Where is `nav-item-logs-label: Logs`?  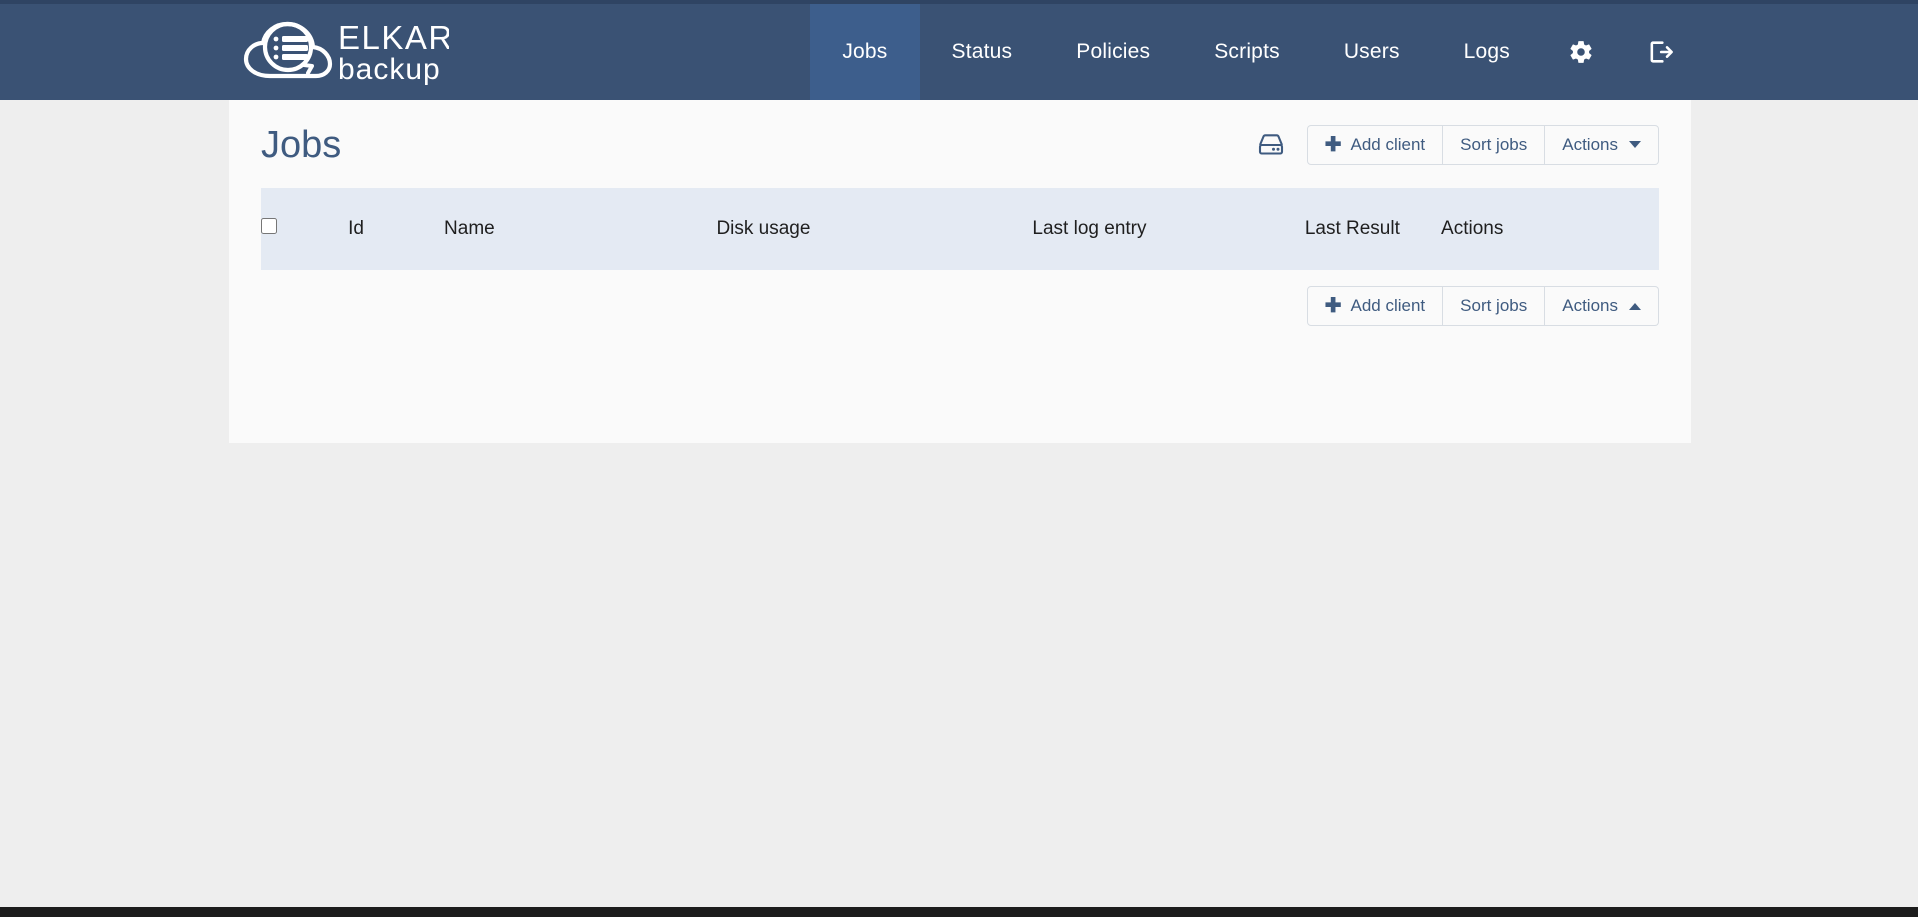 nav-item-logs-label: Logs is located at coordinates (1486, 51).